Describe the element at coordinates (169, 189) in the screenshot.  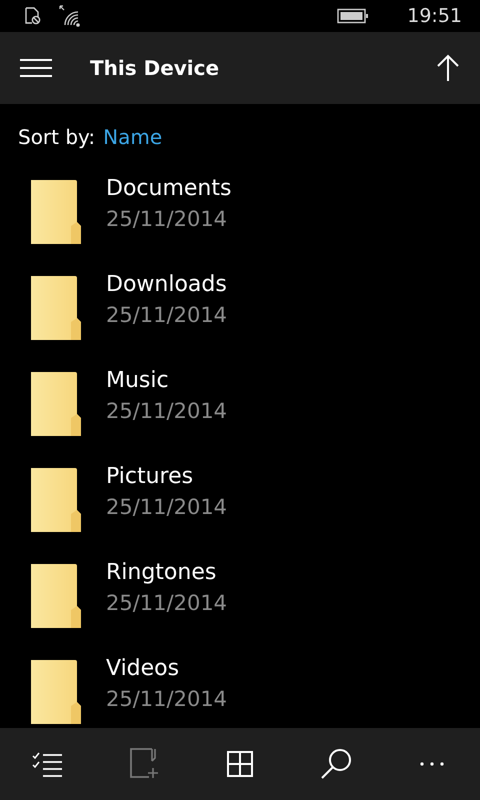
I see `folder-name: Documents` at that location.